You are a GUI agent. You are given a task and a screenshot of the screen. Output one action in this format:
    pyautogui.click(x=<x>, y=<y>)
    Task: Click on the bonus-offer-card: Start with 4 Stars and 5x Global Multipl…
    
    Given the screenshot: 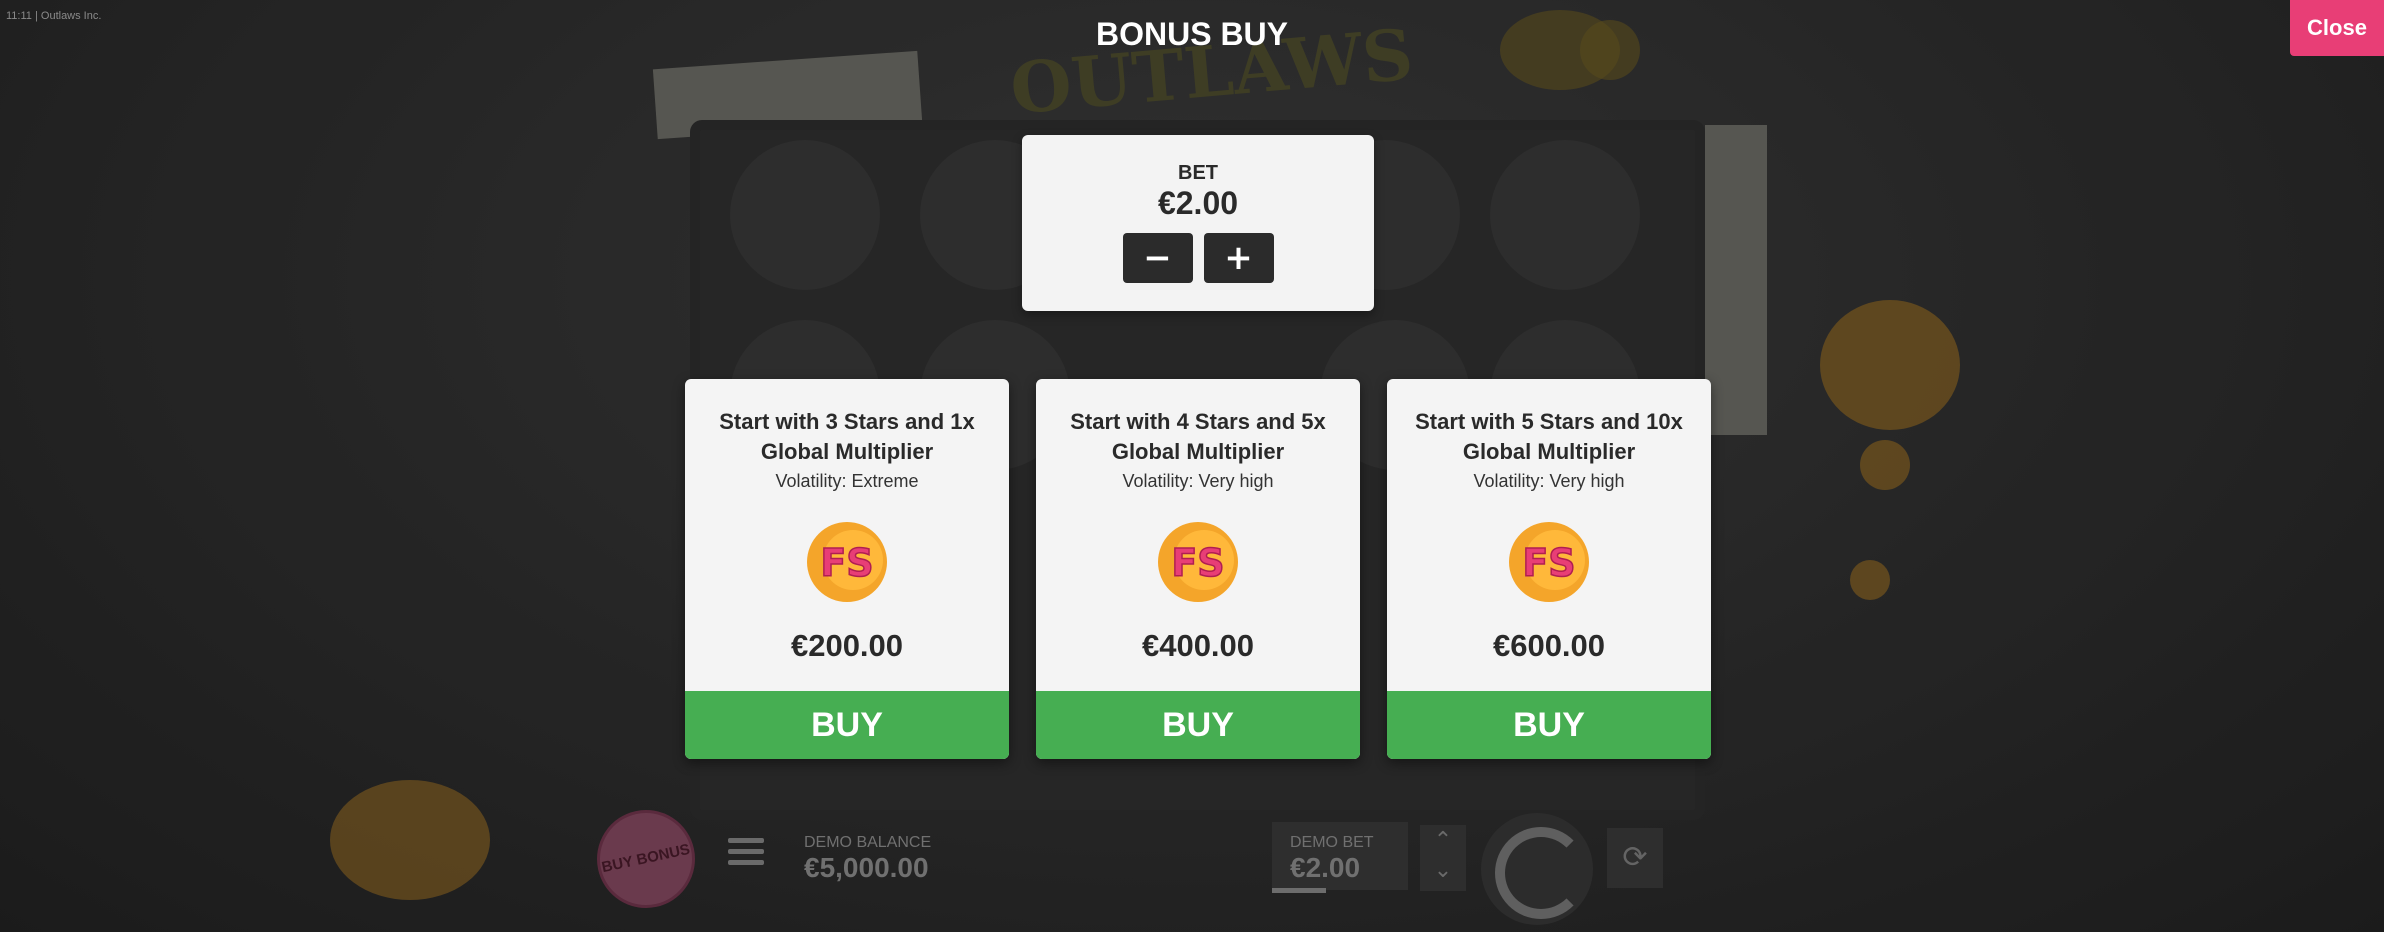 What is the action you would take?
    pyautogui.click(x=1198, y=569)
    